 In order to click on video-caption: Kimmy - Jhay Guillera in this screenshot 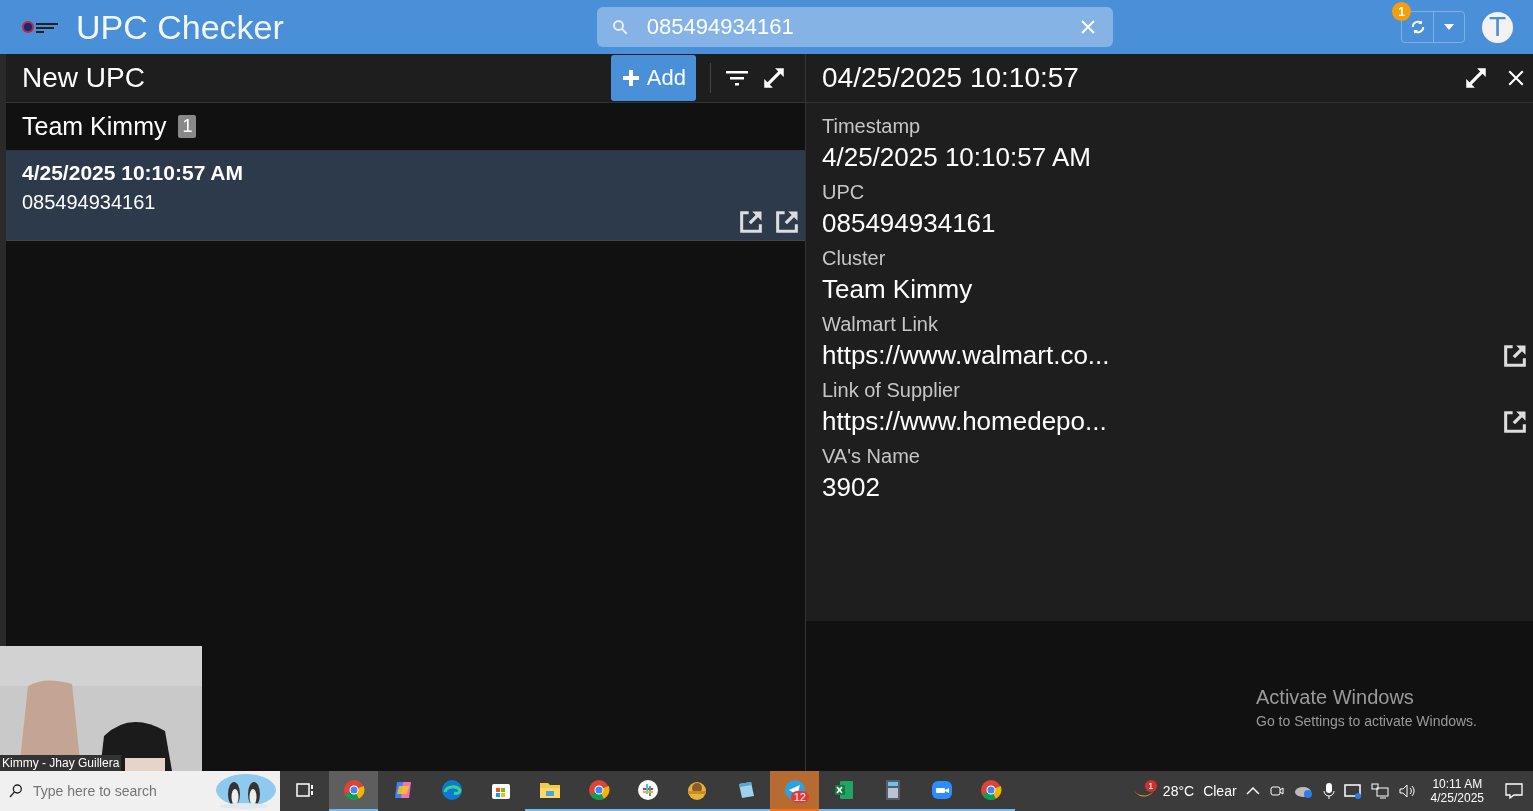, I will do `click(61, 763)`.